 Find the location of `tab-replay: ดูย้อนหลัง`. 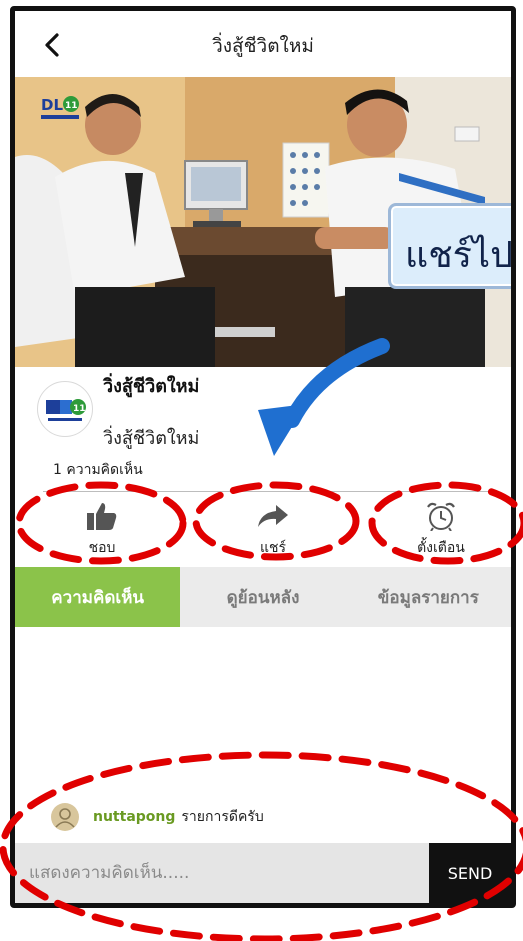

tab-replay: ดูย้อนหลัง is located at coordinates (262, 597).